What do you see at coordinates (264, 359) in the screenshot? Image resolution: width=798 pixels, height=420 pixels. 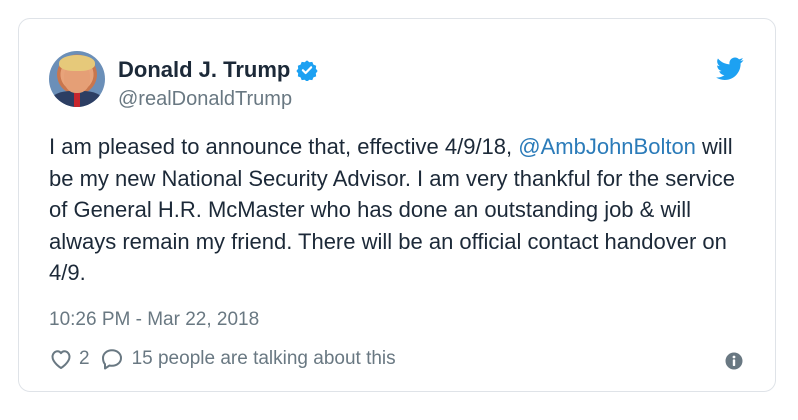 I see `talking-about-link: 15 people are talking about this` at bounding box center [264, 359].